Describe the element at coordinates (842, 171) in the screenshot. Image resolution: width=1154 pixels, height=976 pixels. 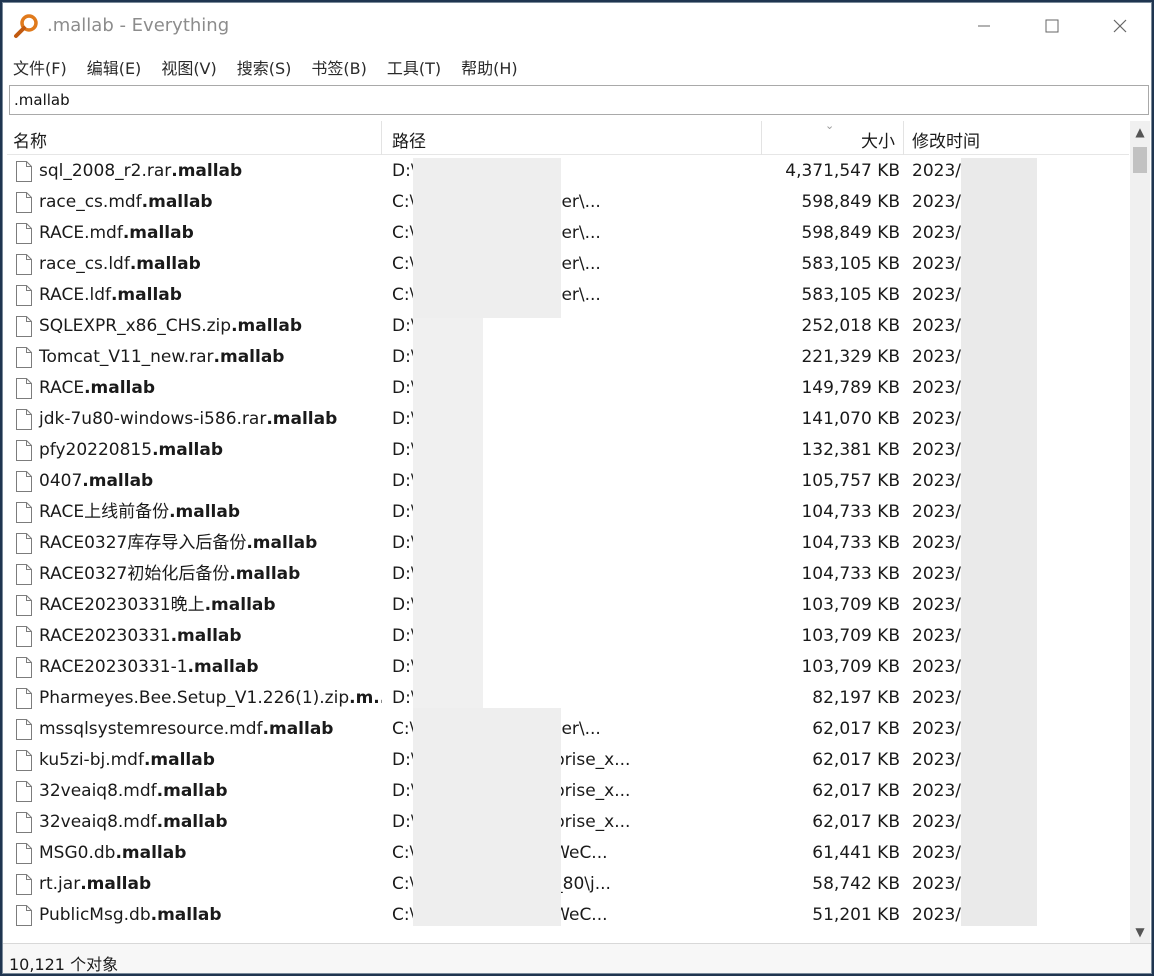
I see `file-size: 4,371,547 KB` at that location.